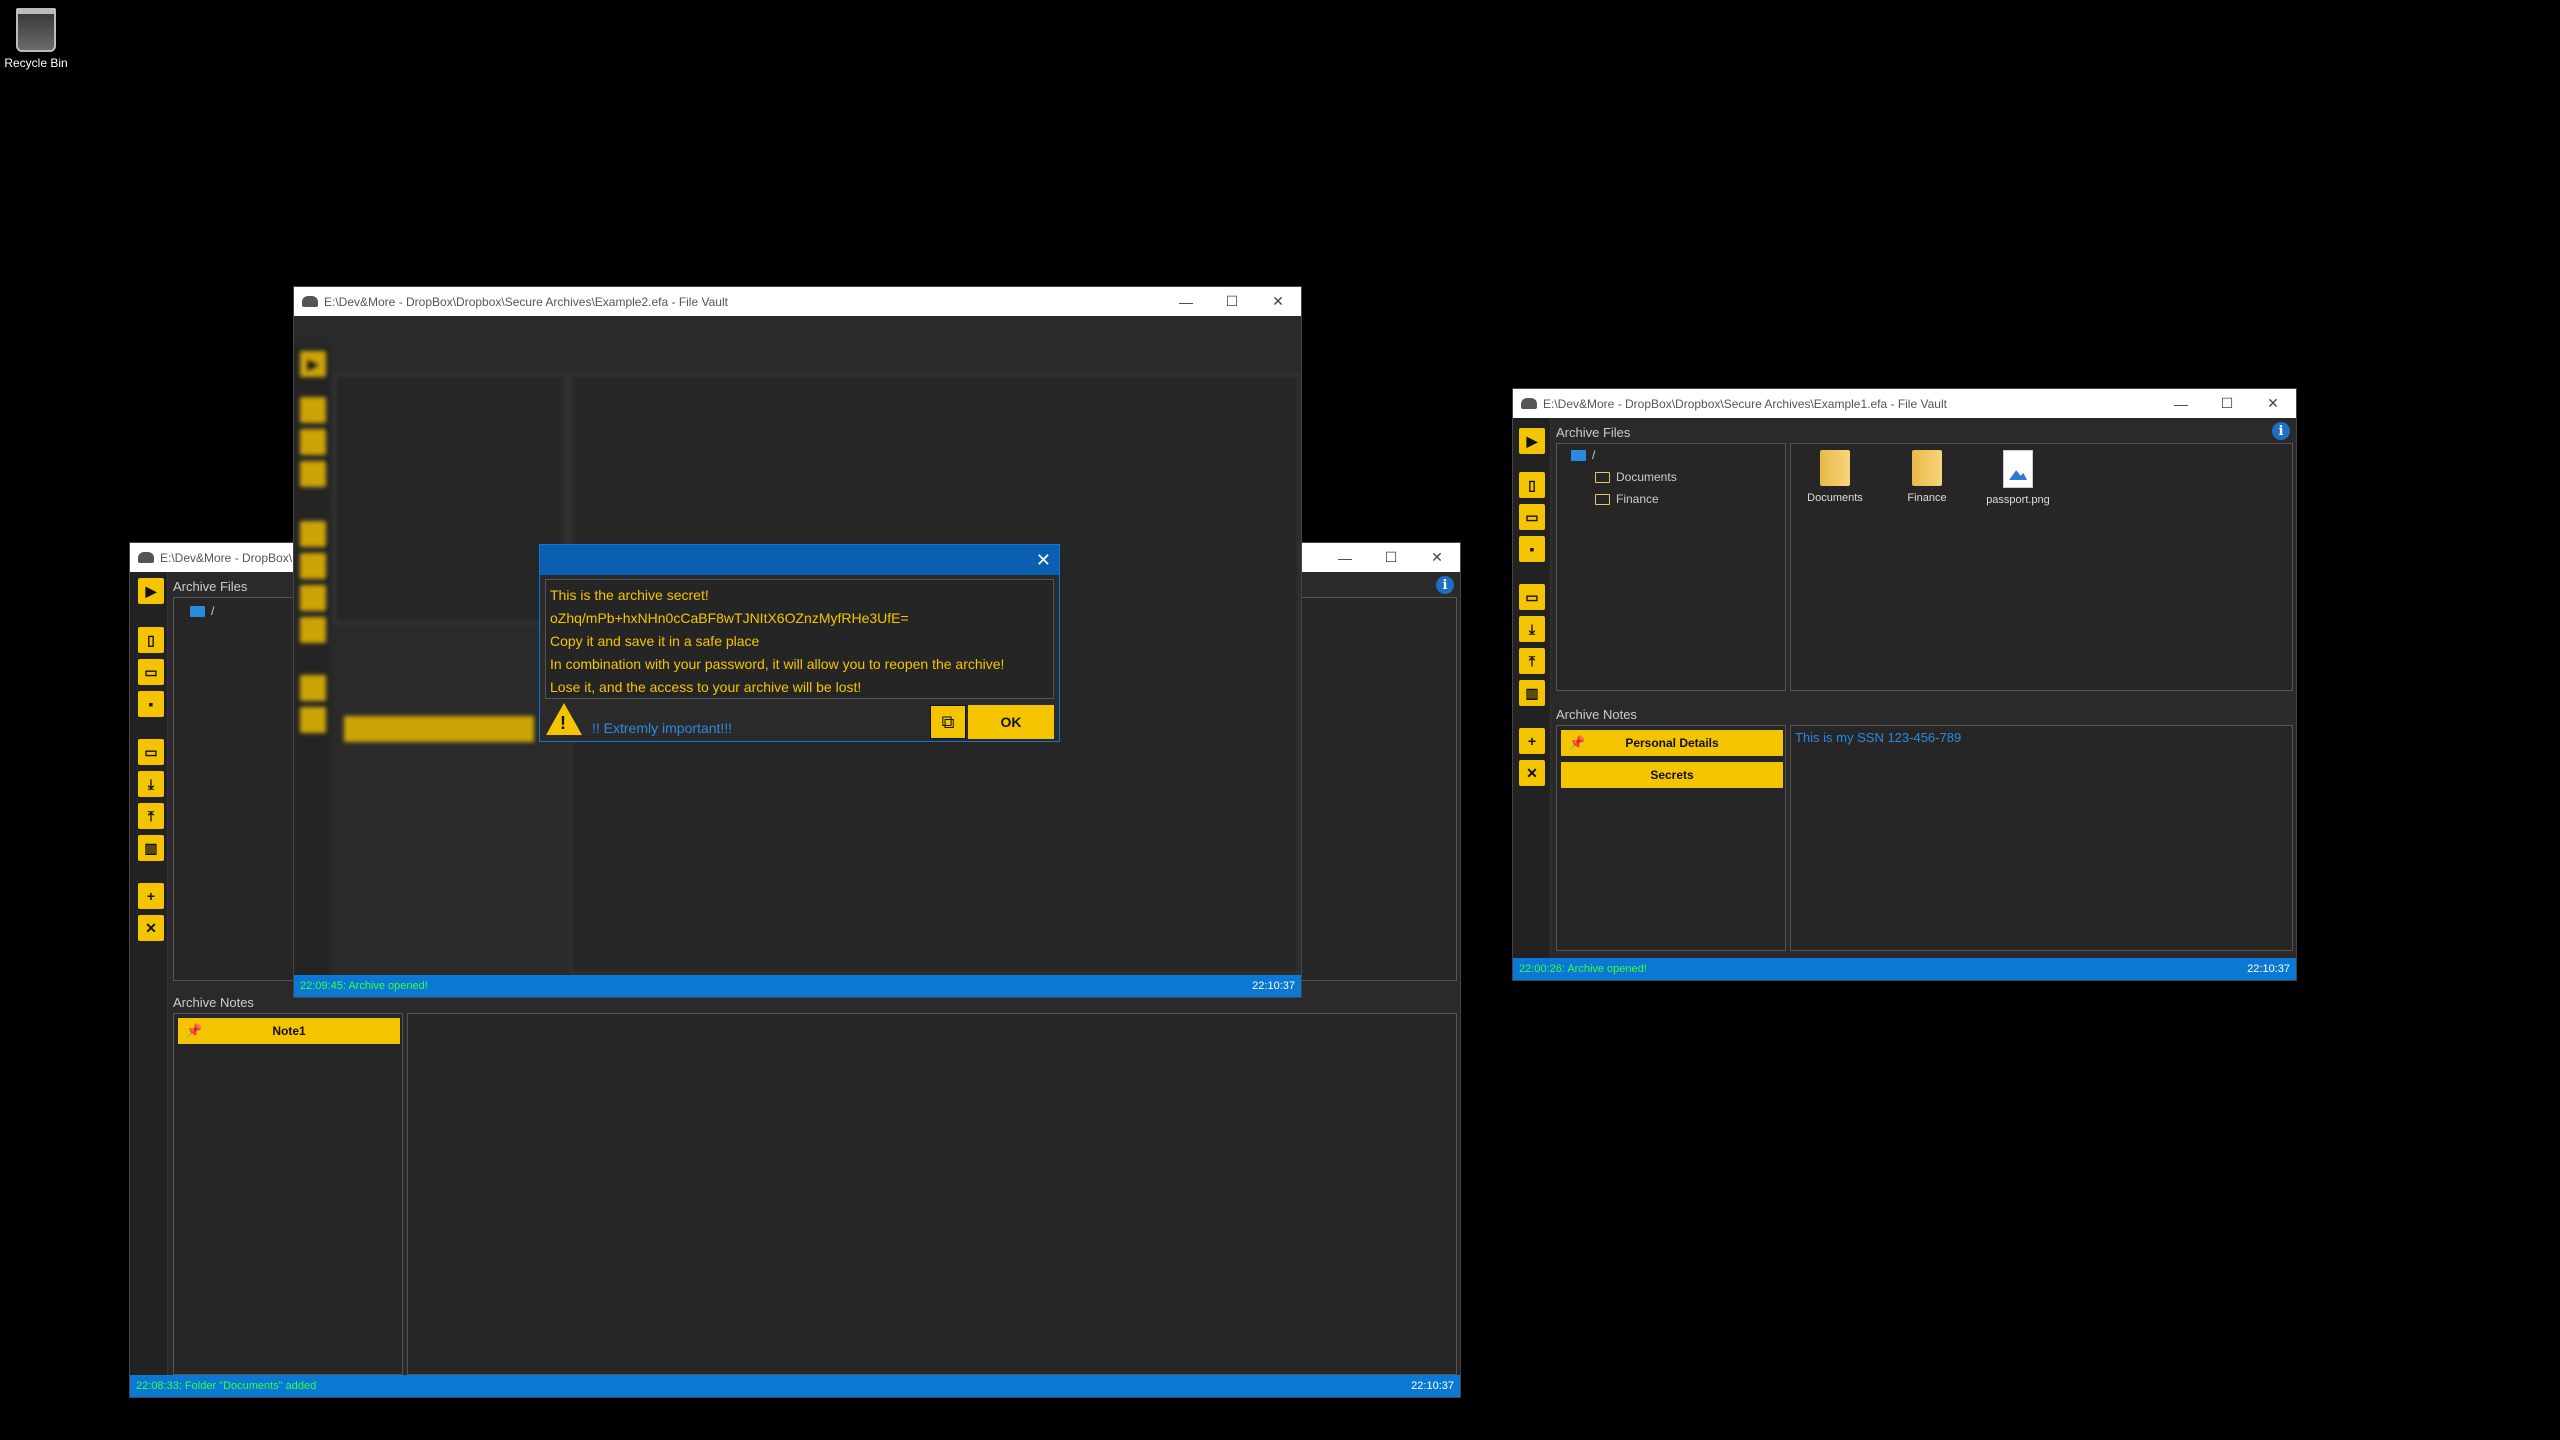 Image resolution: width=2560 pixels, height=1440 pixels. I want to click on status-time: 22:10:37, so click(2268, 969).